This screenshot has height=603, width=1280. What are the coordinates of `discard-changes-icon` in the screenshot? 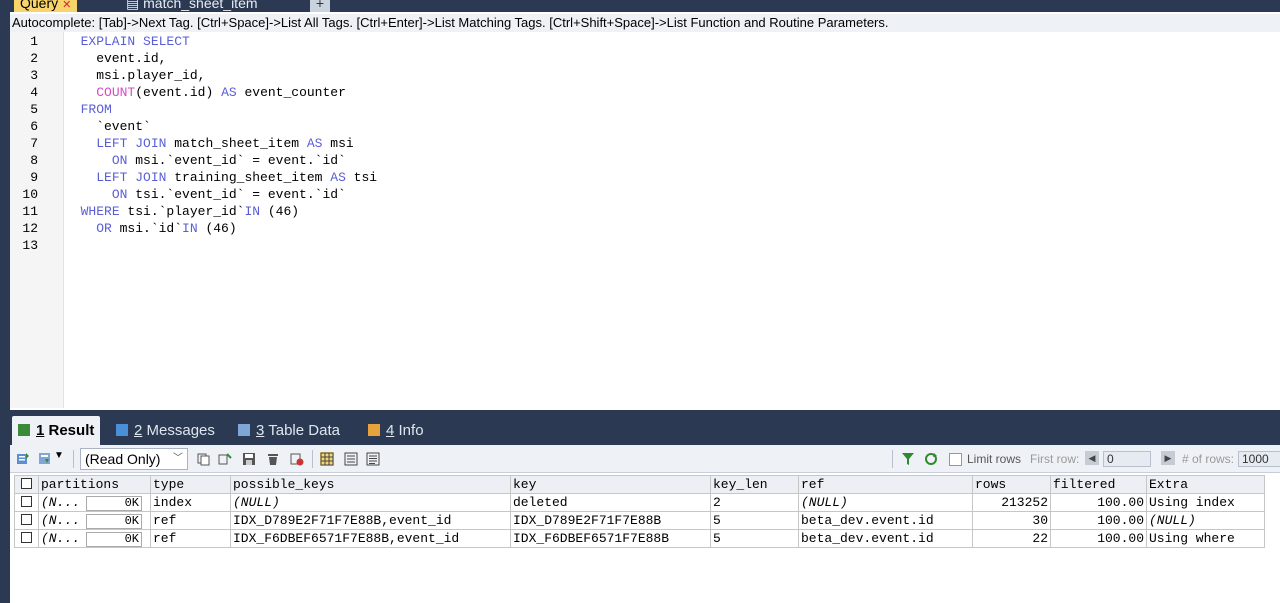 It's located at (297, 459).